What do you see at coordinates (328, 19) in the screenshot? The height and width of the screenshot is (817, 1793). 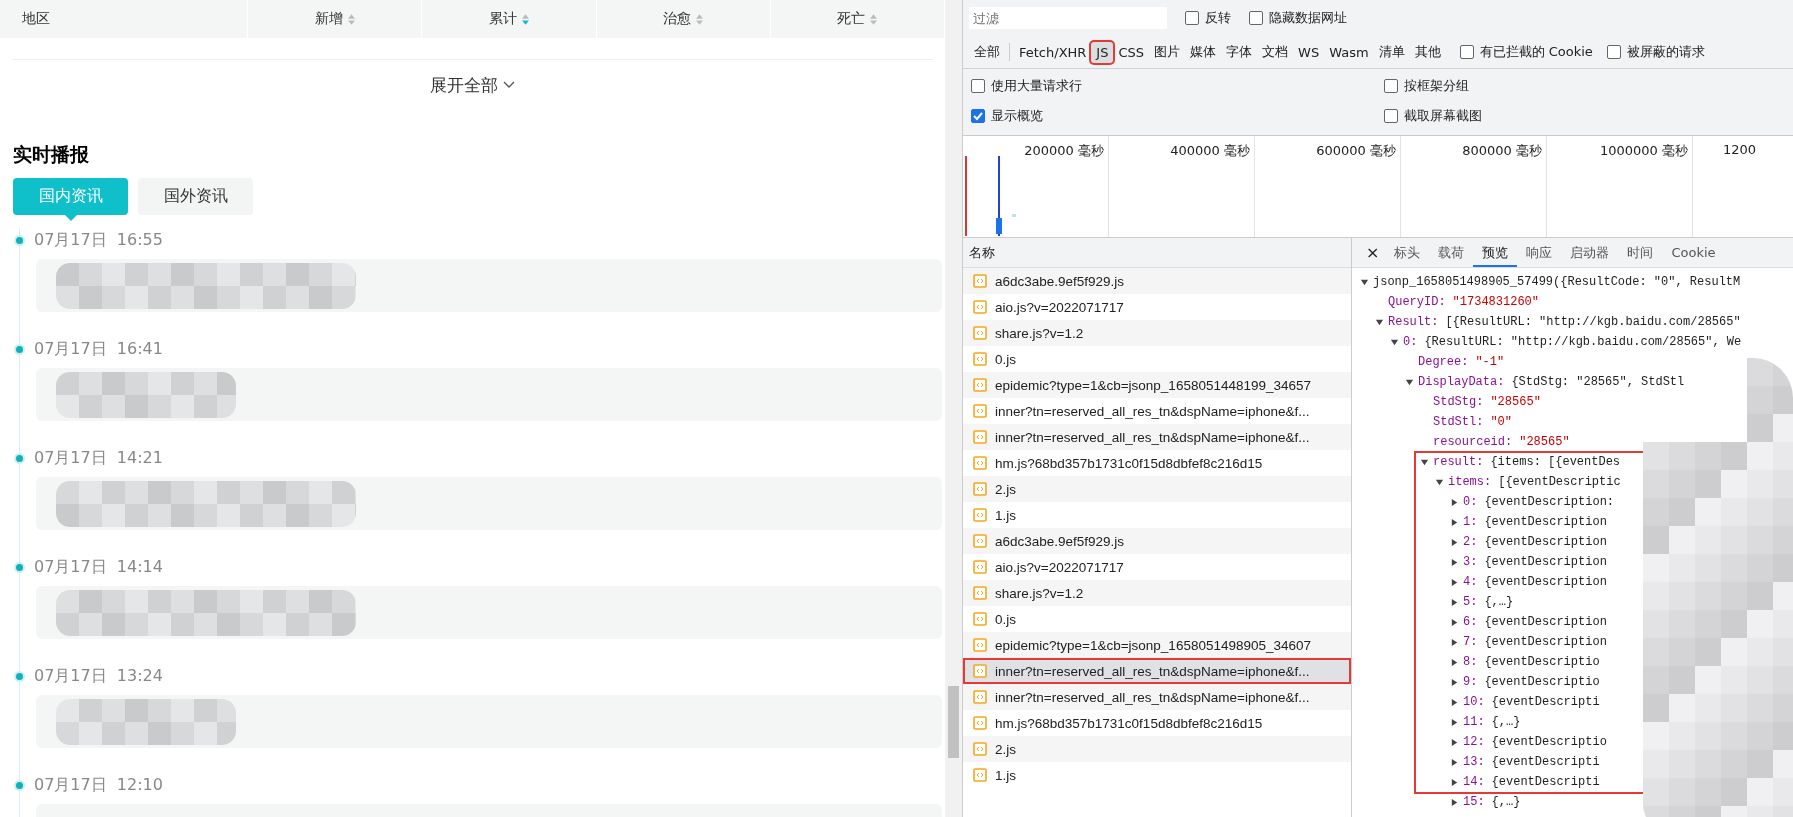 I see `column-header: 新增` at bounding box center [328, 19].